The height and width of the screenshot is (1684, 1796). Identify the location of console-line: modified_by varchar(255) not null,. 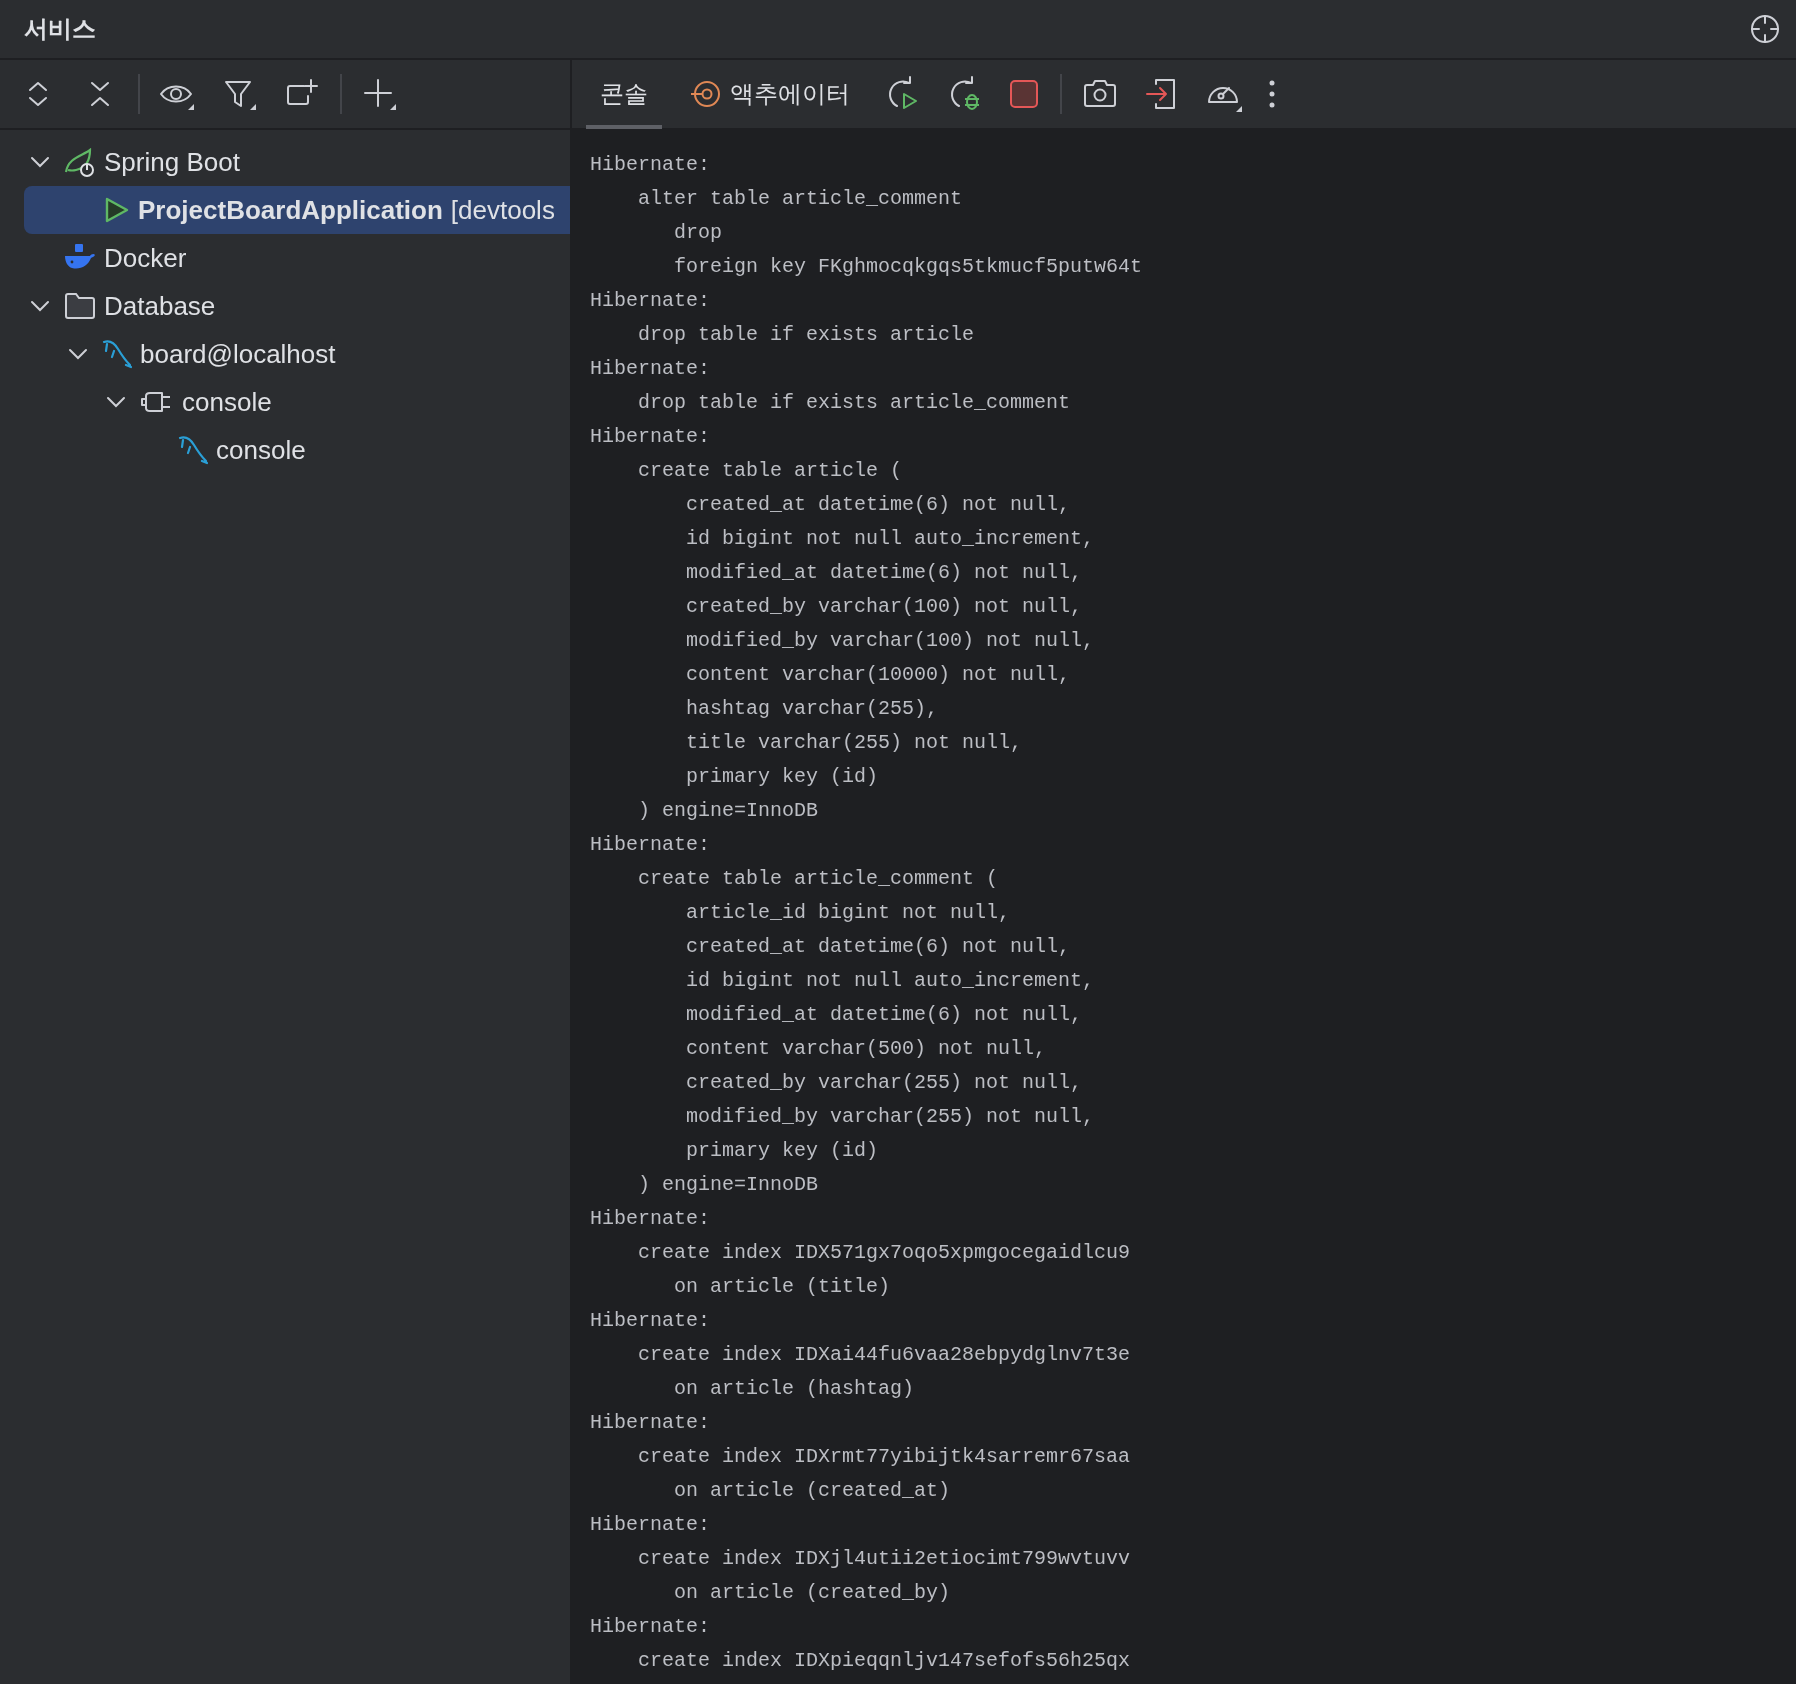
(890, 1117).